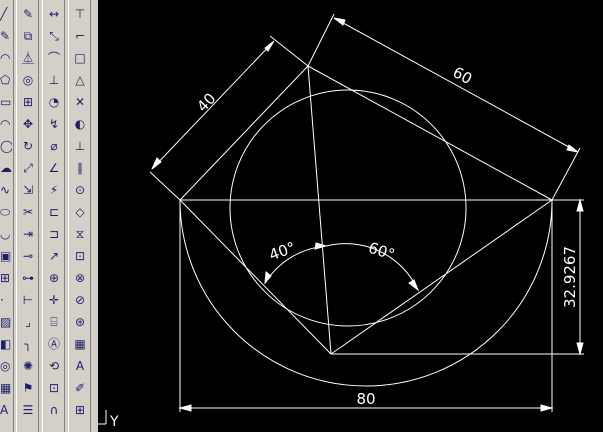  Describe the element at coordinates (54, 146) in the screenshot. I see `diameter-dim-icon: ⌀` at that location.